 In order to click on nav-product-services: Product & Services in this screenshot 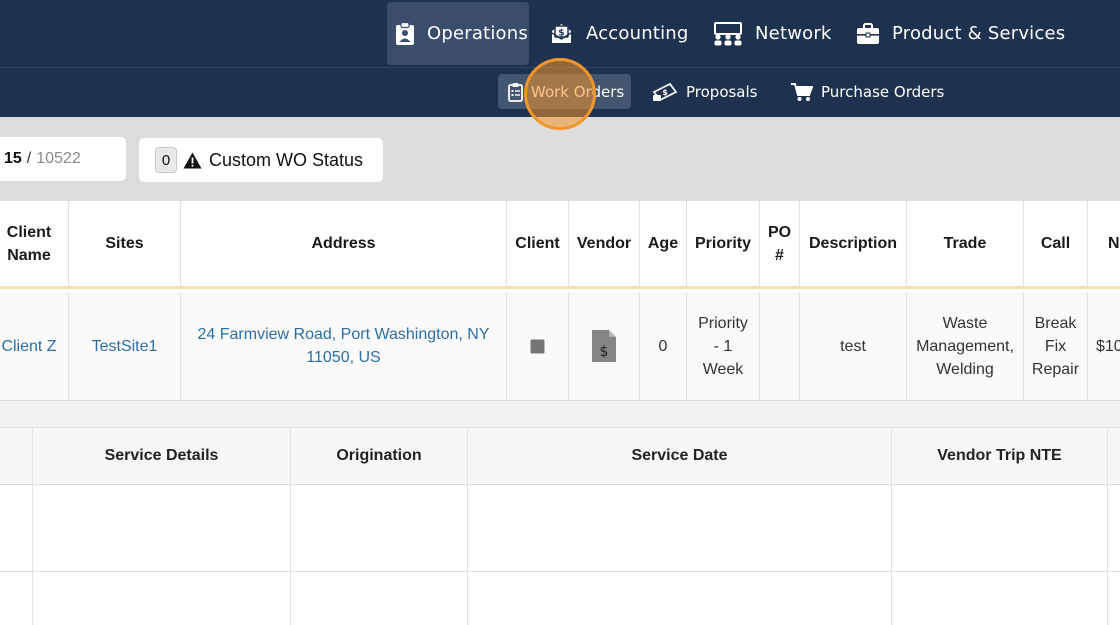, I will do `click(960, 33)`.